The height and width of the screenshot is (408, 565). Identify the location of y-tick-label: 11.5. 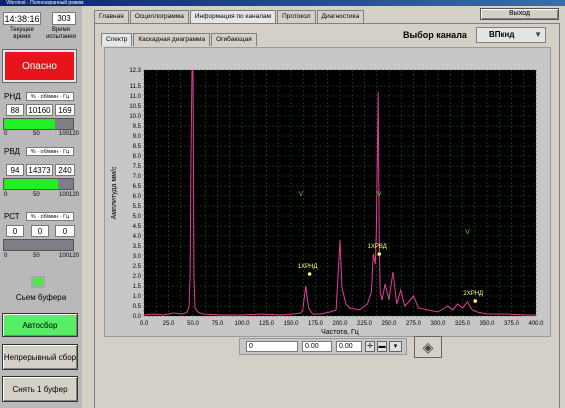
(136, 87).